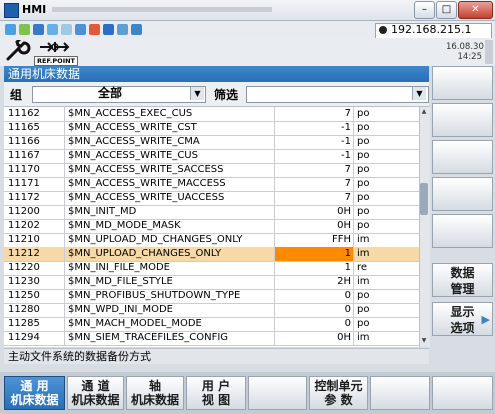  What do you see at coordinates (169, 170) in the screenshot?
I see `md-name: $MN_ACCESS_WRITE_SACCESS` at bounding box center [169, 170].